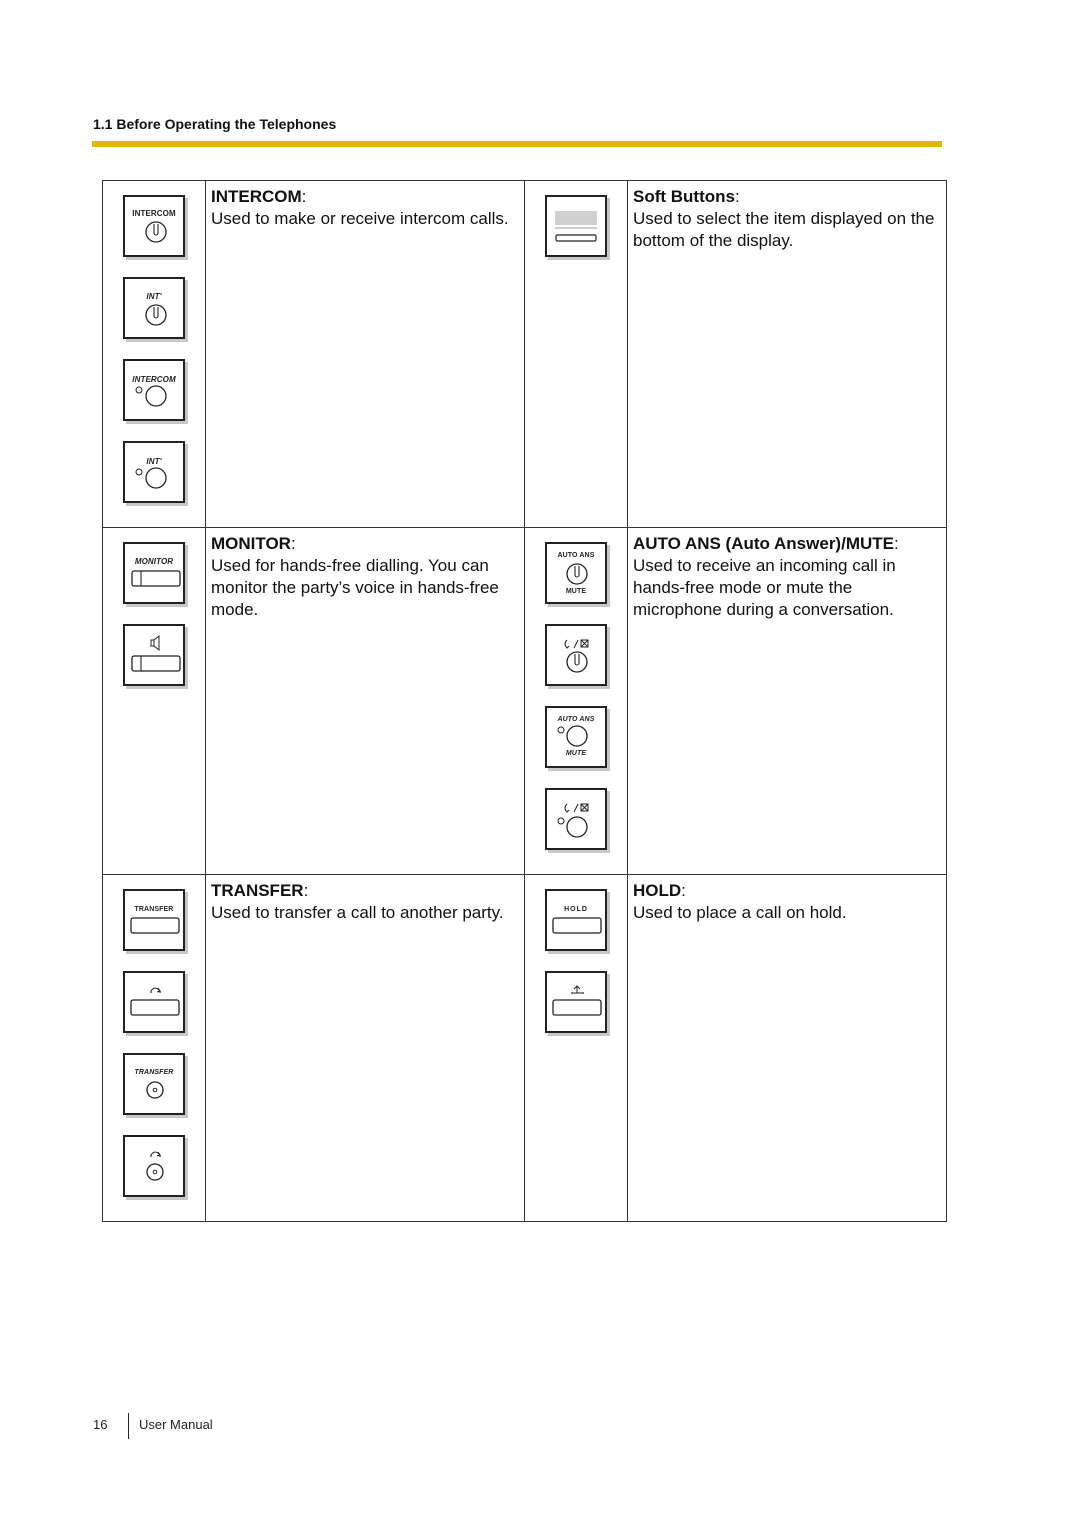 The image size is (1080, 1528). I want to click on icon-cell: TRANSFER TRANSFER, so click(154, 1048).